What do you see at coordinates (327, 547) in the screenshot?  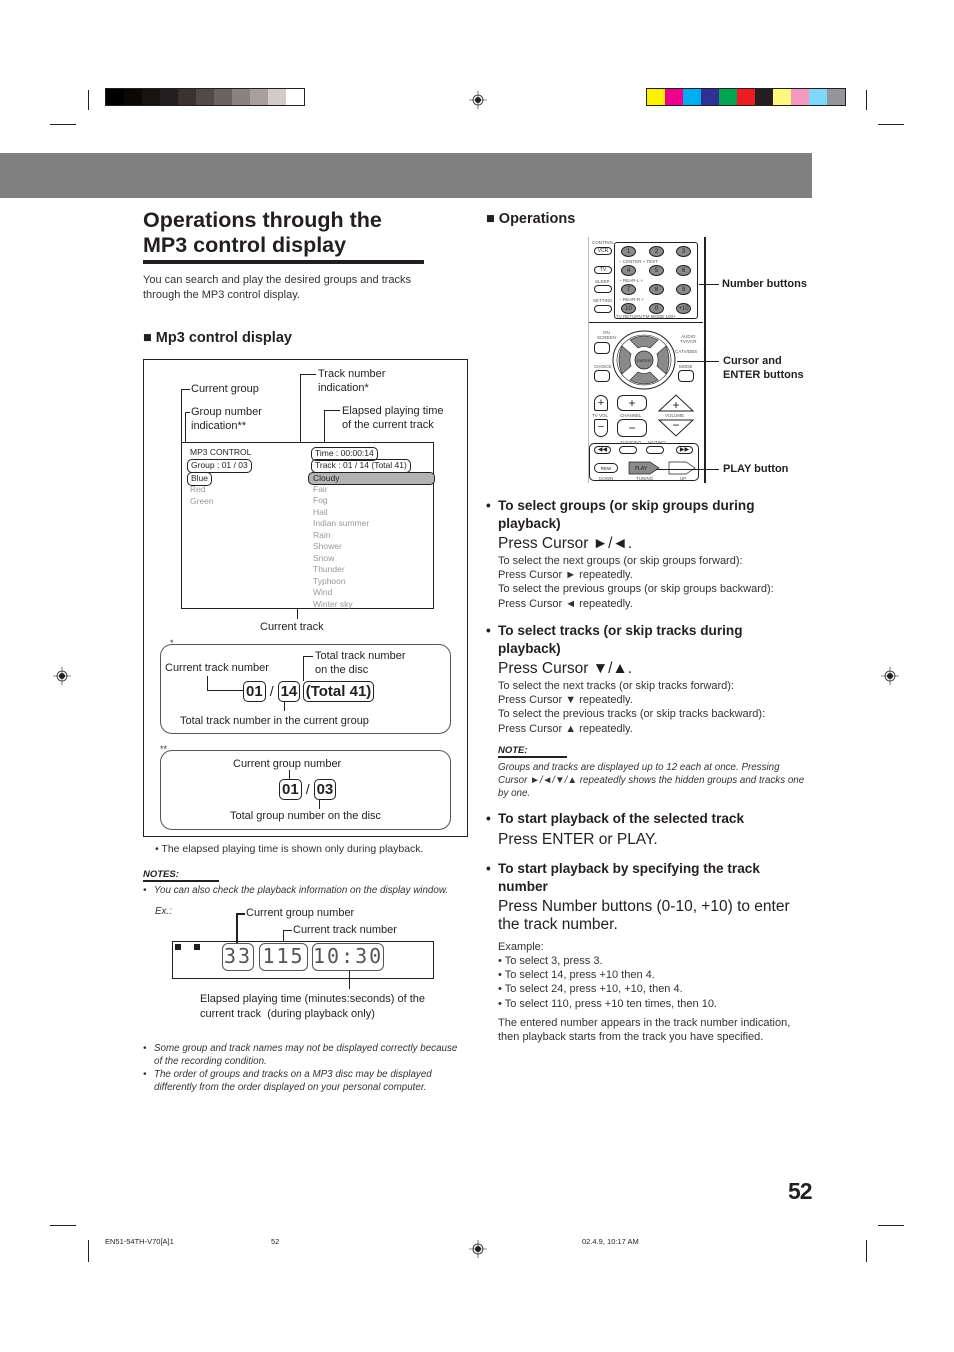 I see `track-item: Shower` at bounding box center [327, 547].